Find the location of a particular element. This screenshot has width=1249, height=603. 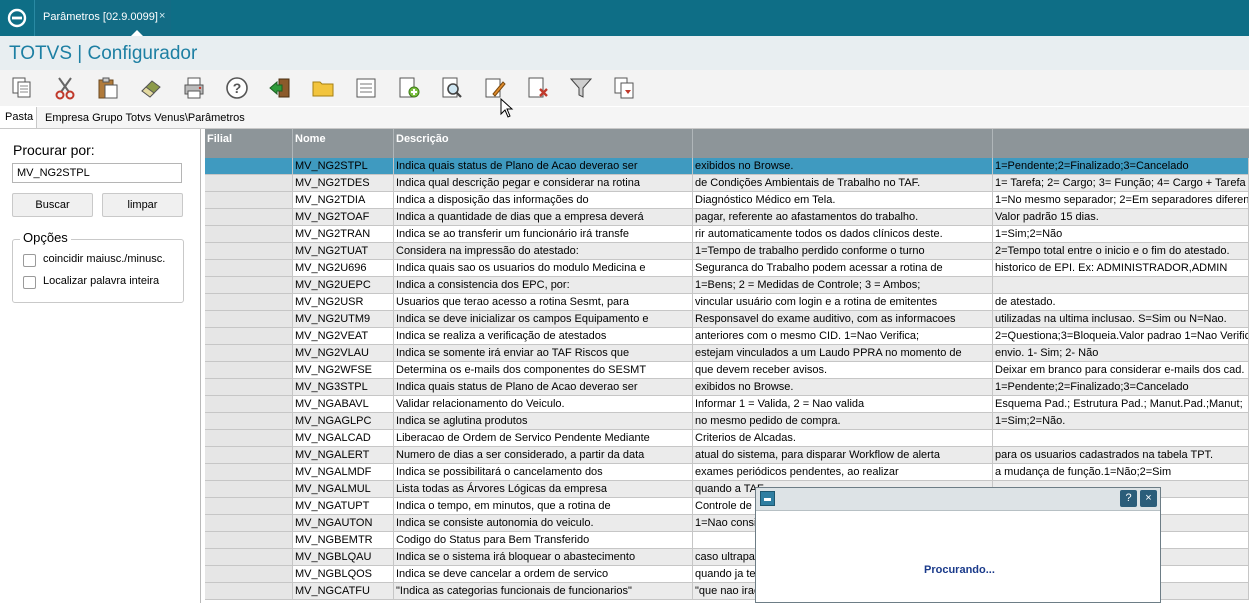

cell-nome: MV_NG2USR is located at coordinates (343, 302).